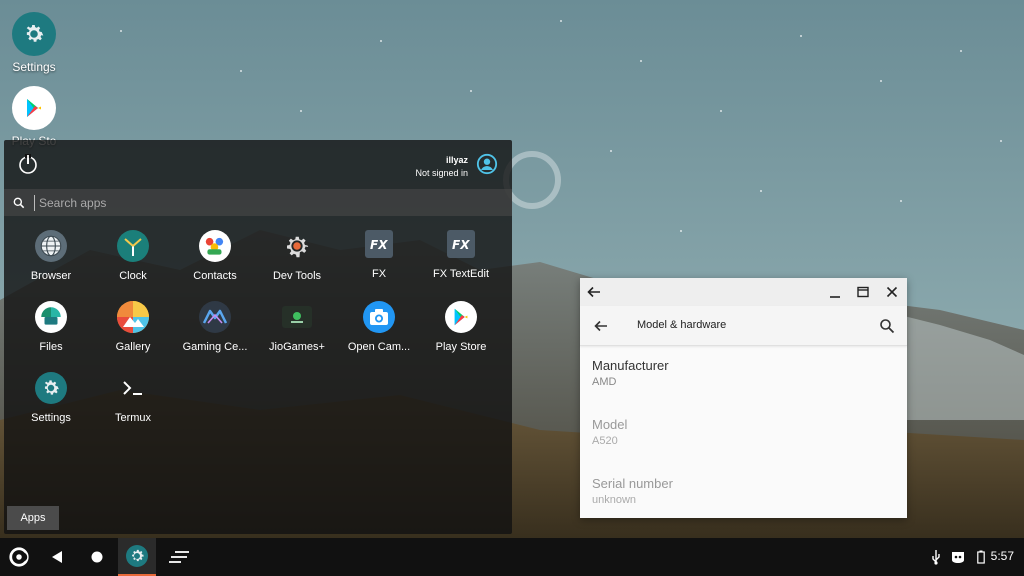 The width and height of the screenshot is (1024, 576). What do you see at coordinates (441, 167) in the screenshot?
I see `user-info: illyaz Not signed in` at bounding box center [441, 167].